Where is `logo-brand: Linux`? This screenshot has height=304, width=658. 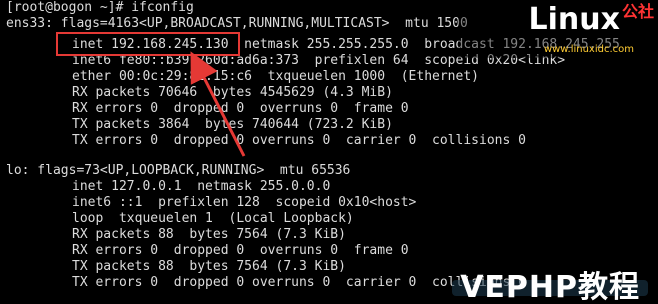 logo-brand: Linux is located at coordinates (574, 19).